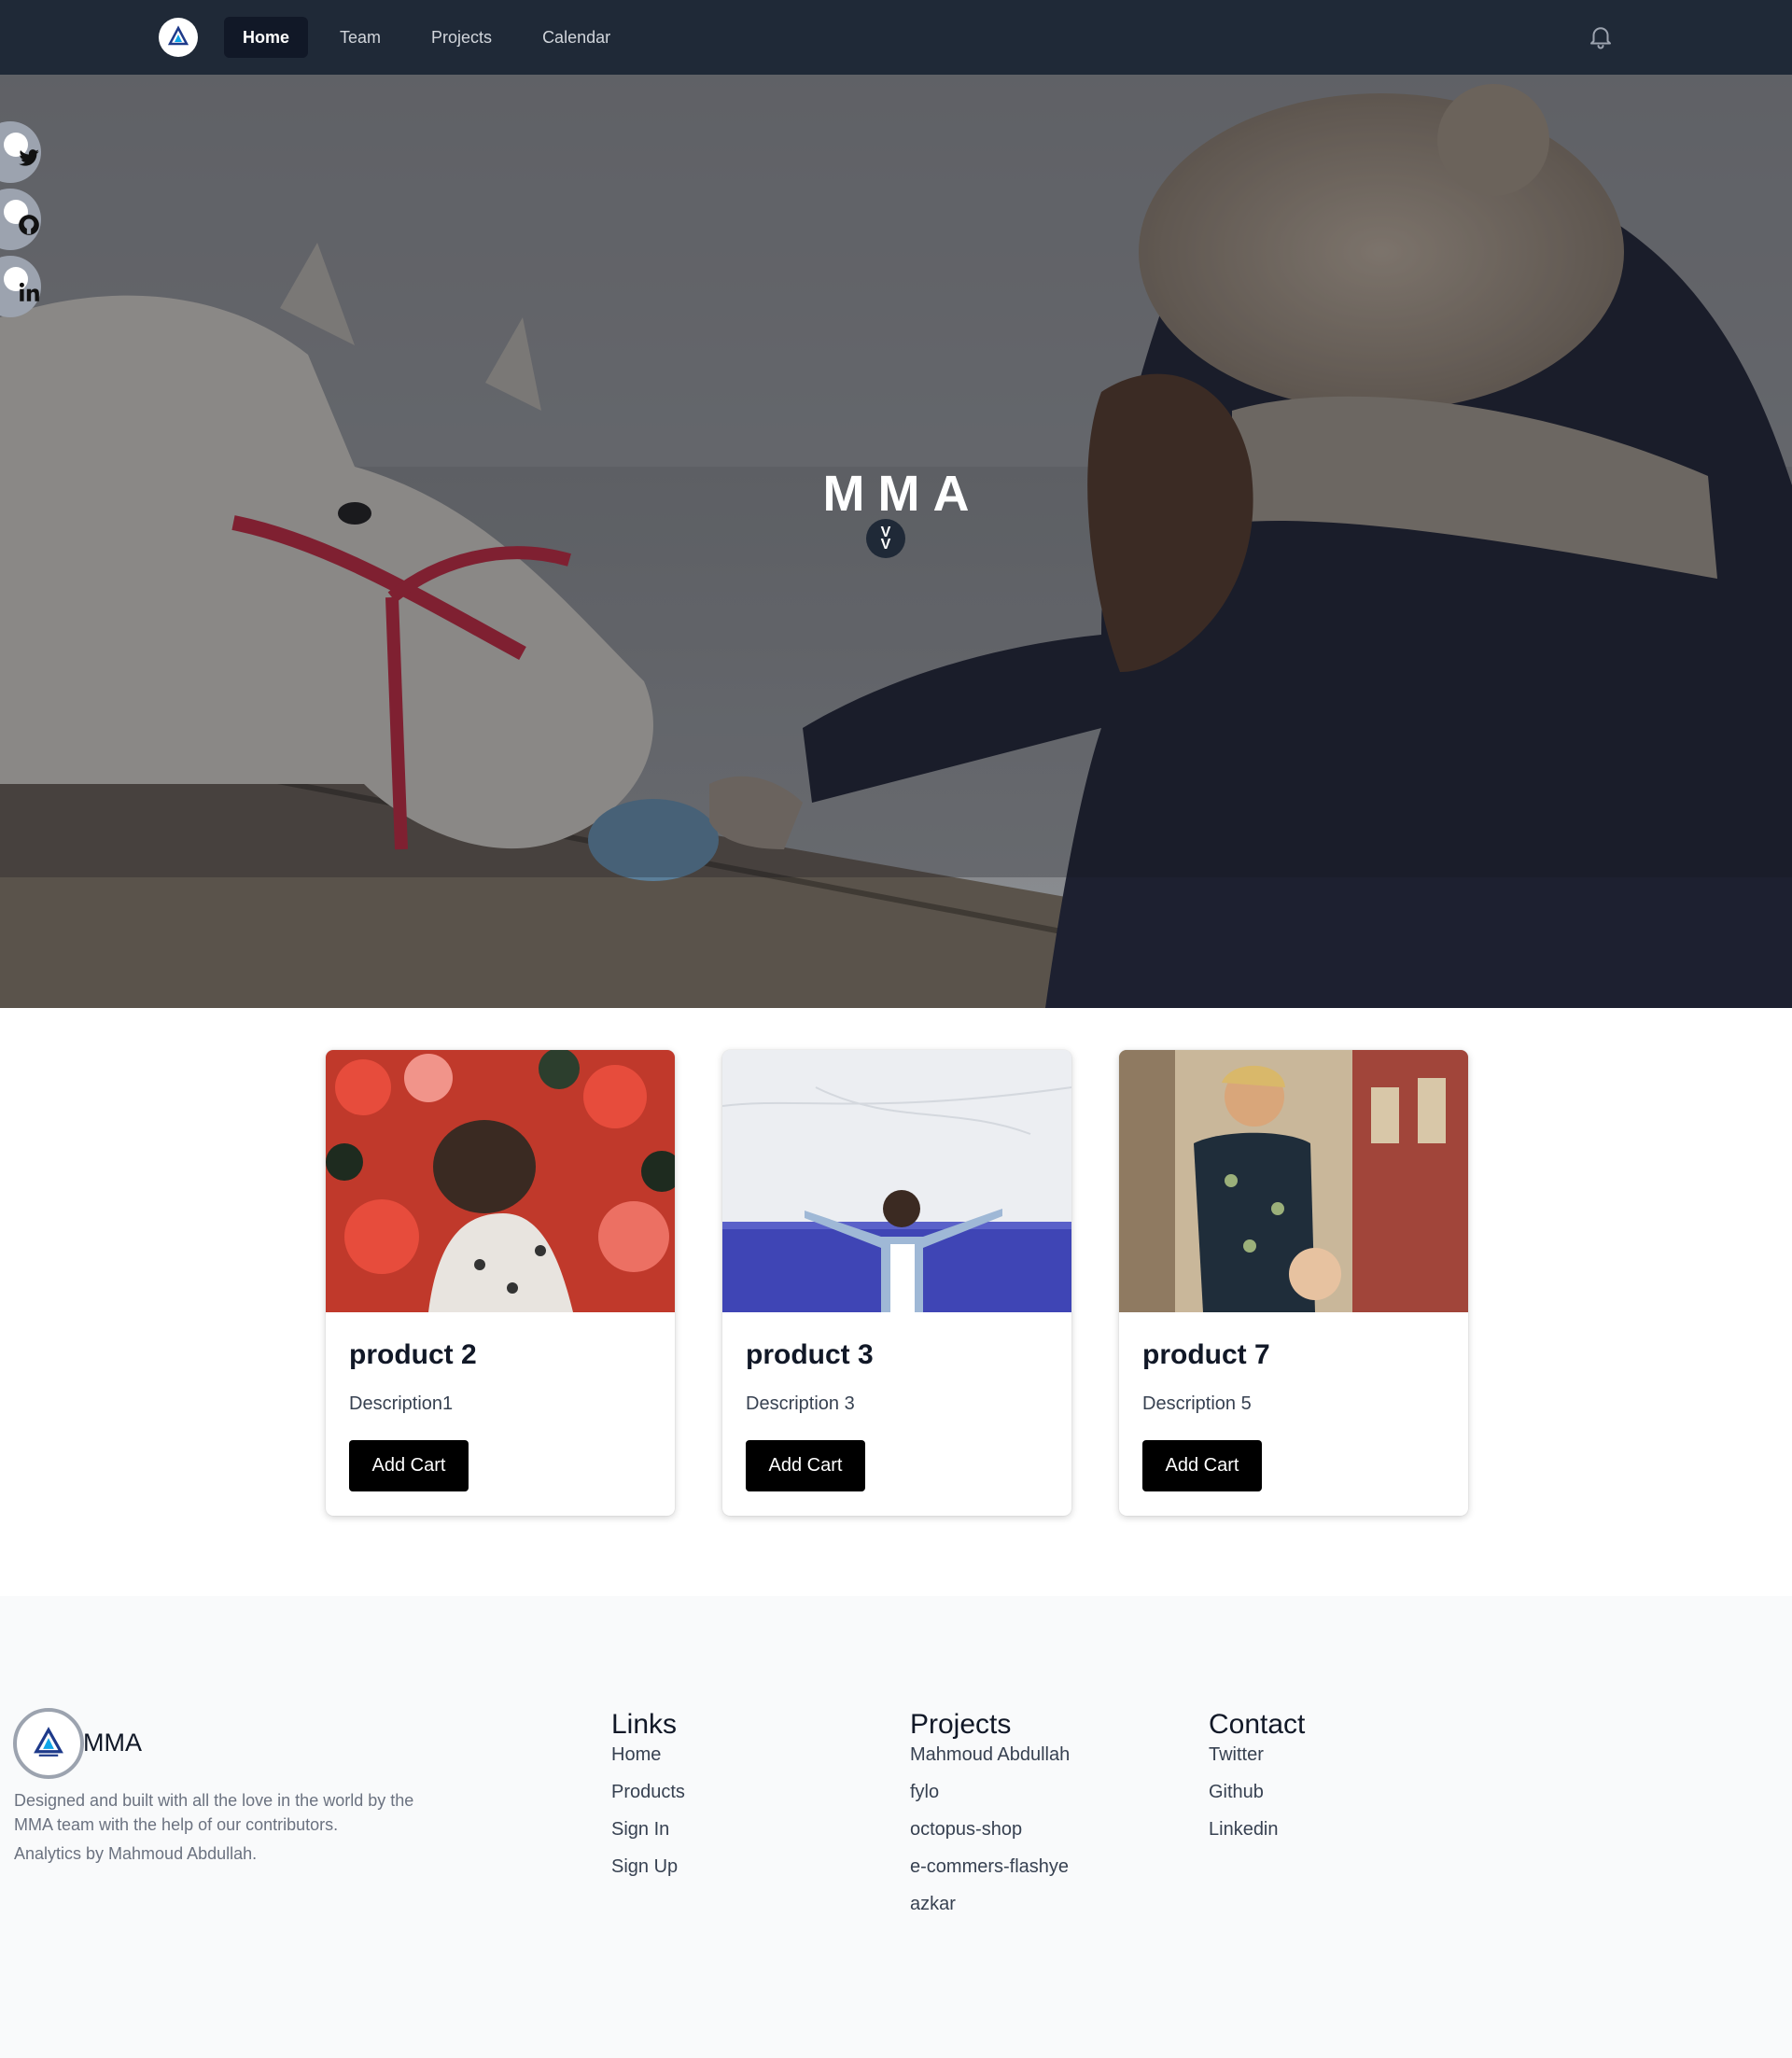 The width and height of the screenshot is (1792, 2058). Describe the element at coordinates (648, 1754) in the screenshot. I see `footer-link-home: Home` at that location.